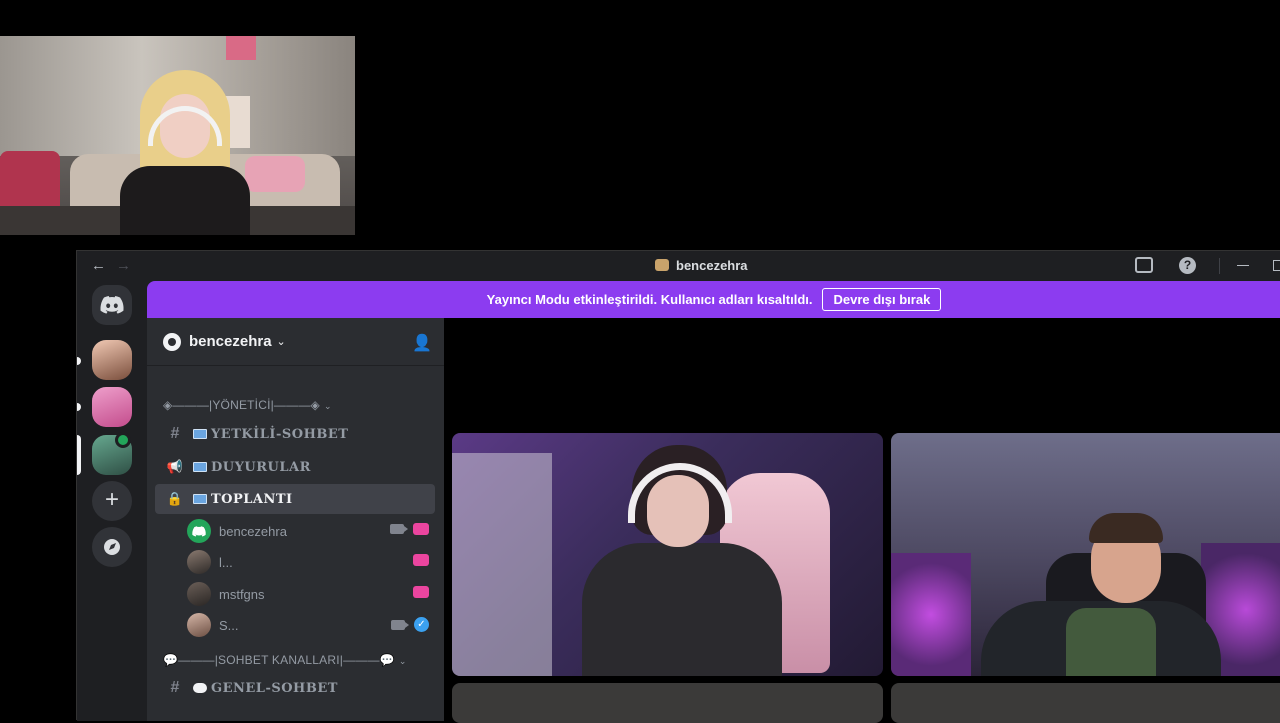 The width and height of the screenshot is (1280, 723). I want to click on voice-user-s: S... ✓, so click(312, 625).